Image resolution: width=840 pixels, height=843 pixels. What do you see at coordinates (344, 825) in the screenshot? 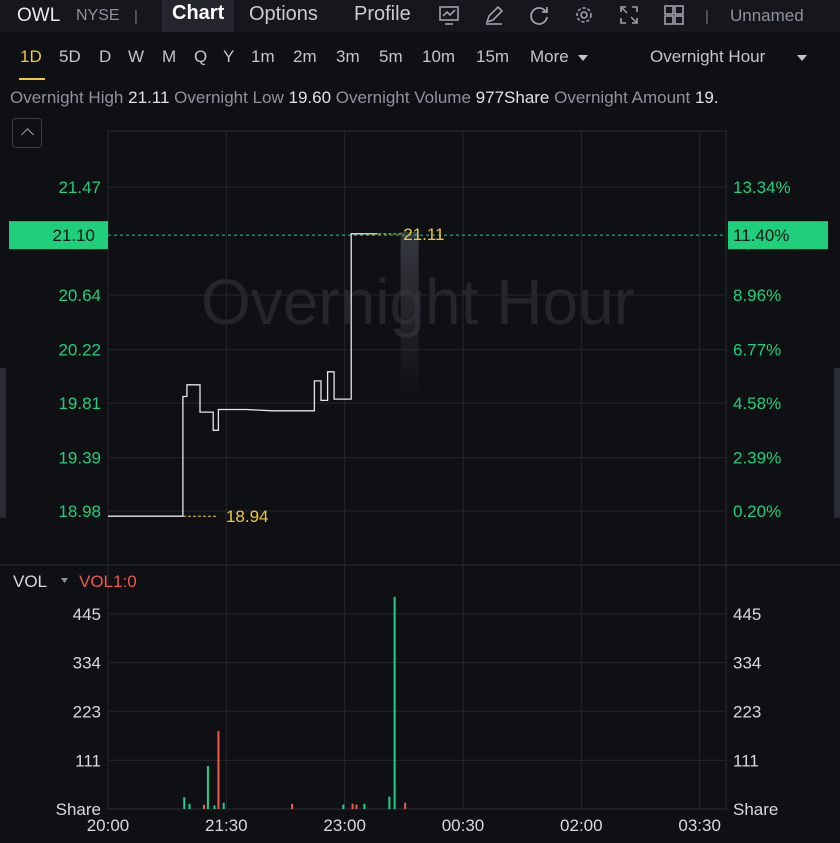
I see `time-tick-label: 23:00` at bounding box center [344, 825].